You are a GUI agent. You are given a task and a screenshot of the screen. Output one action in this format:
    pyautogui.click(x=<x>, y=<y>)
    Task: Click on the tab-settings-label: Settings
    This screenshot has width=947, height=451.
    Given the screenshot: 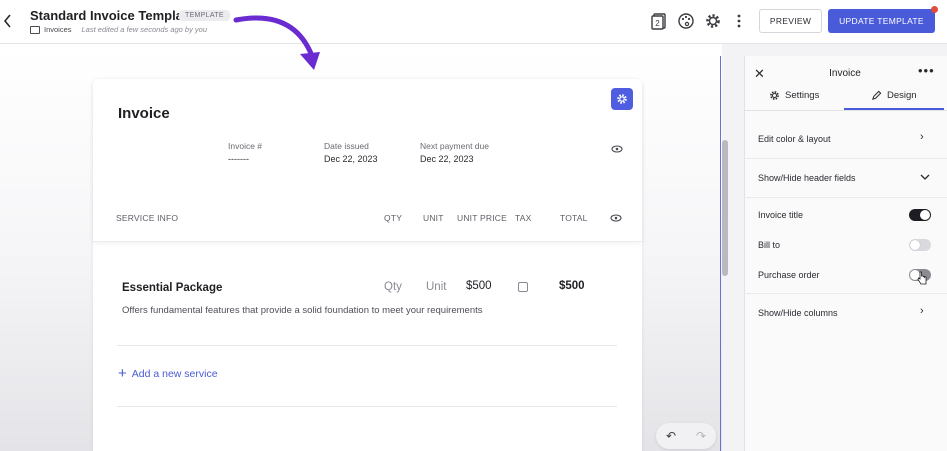 What is the action you would take?
    pyautogui.click(x=802, y=95)
    